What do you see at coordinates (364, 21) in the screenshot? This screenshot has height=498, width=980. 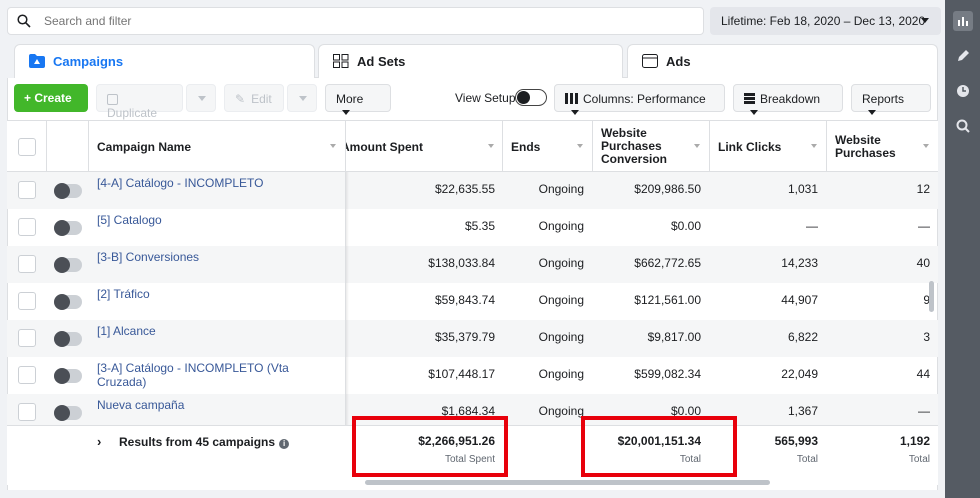 I see `search-input` at bounding box center [364, 21].